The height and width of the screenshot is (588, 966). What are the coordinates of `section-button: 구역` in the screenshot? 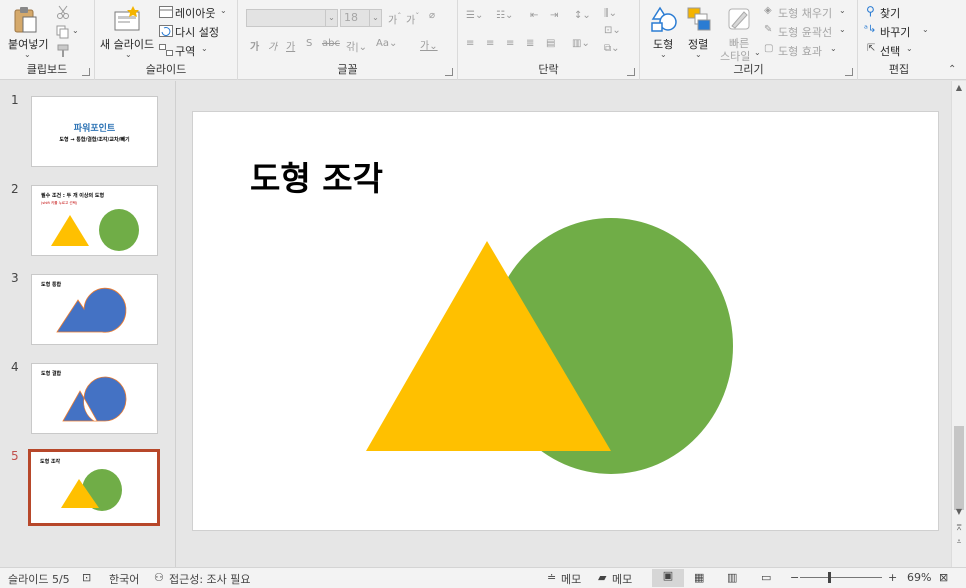 It's located at (185, 51).